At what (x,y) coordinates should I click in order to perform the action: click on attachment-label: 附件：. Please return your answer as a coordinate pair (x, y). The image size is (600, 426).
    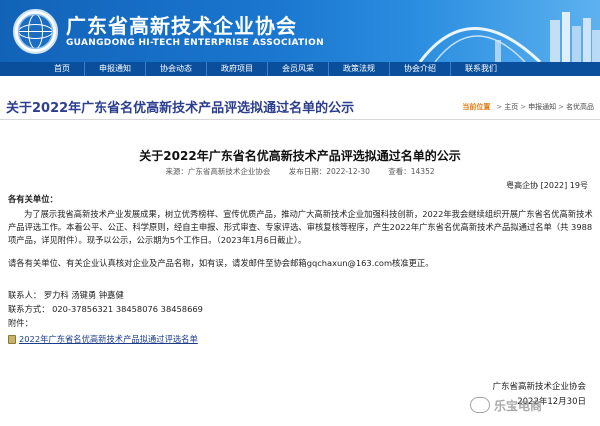
    Looking at the image, I should click on (20, 323).